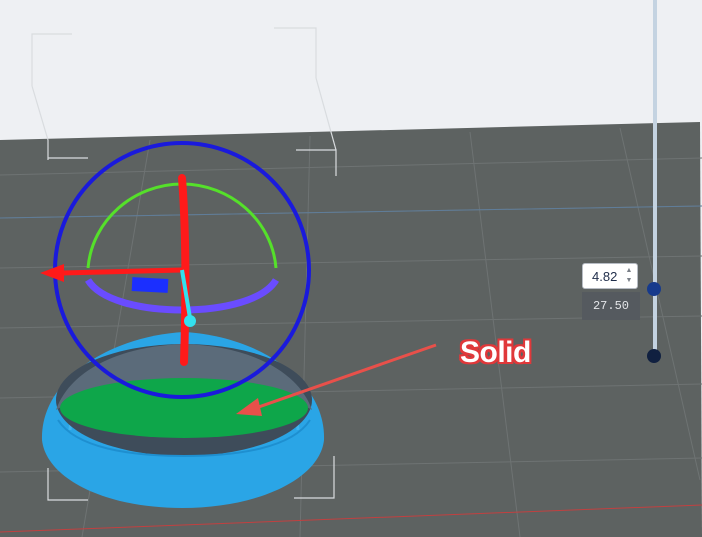  What do you see at coordinates (190, 321) in the screenshot?
I see `z-axis-knob` at bounding box center [190, 321].